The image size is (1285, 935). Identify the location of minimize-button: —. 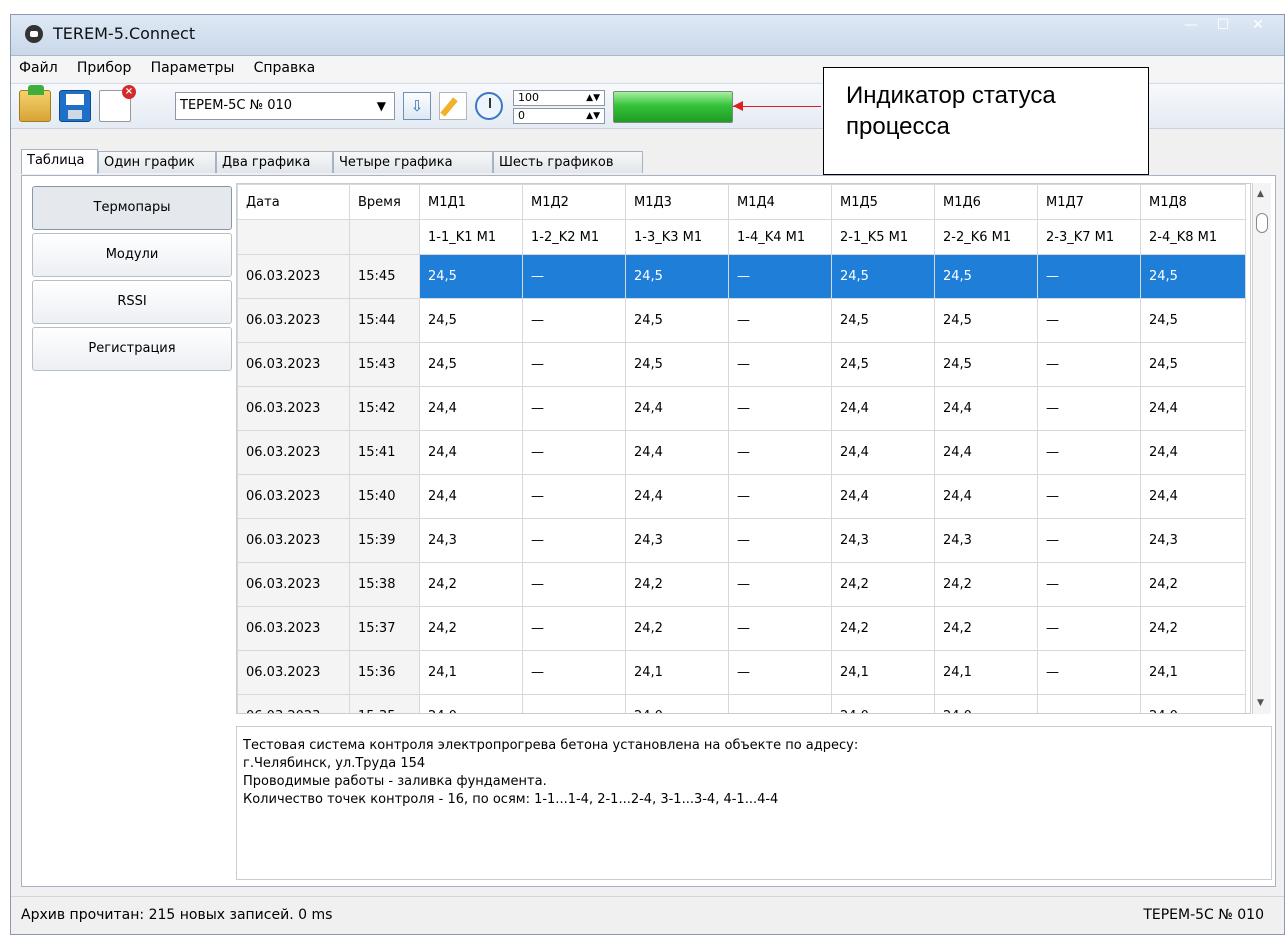
(1191, 26).